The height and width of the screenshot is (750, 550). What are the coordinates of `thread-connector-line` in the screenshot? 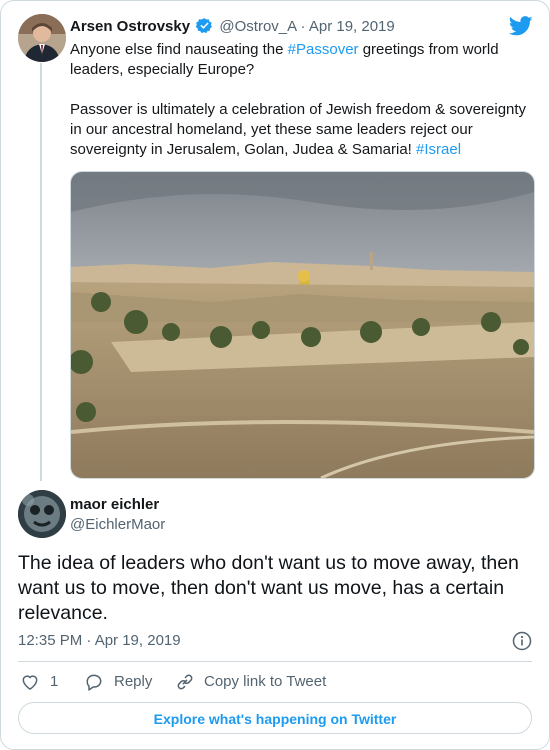 It's located at (41, 272).